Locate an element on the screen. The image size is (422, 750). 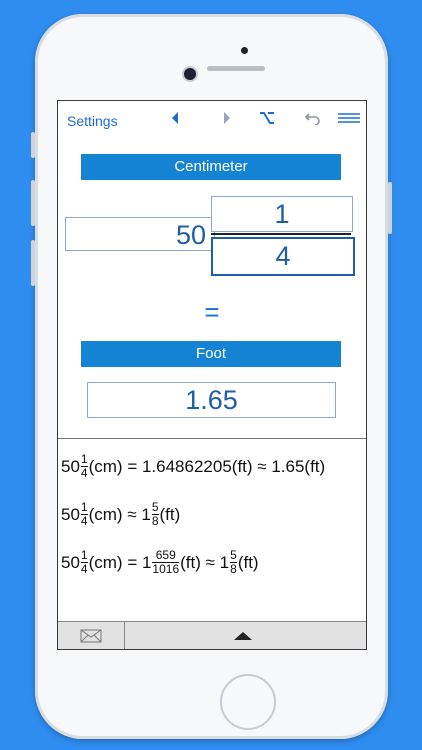
volume-up-button is located at coordinates (33, 203).